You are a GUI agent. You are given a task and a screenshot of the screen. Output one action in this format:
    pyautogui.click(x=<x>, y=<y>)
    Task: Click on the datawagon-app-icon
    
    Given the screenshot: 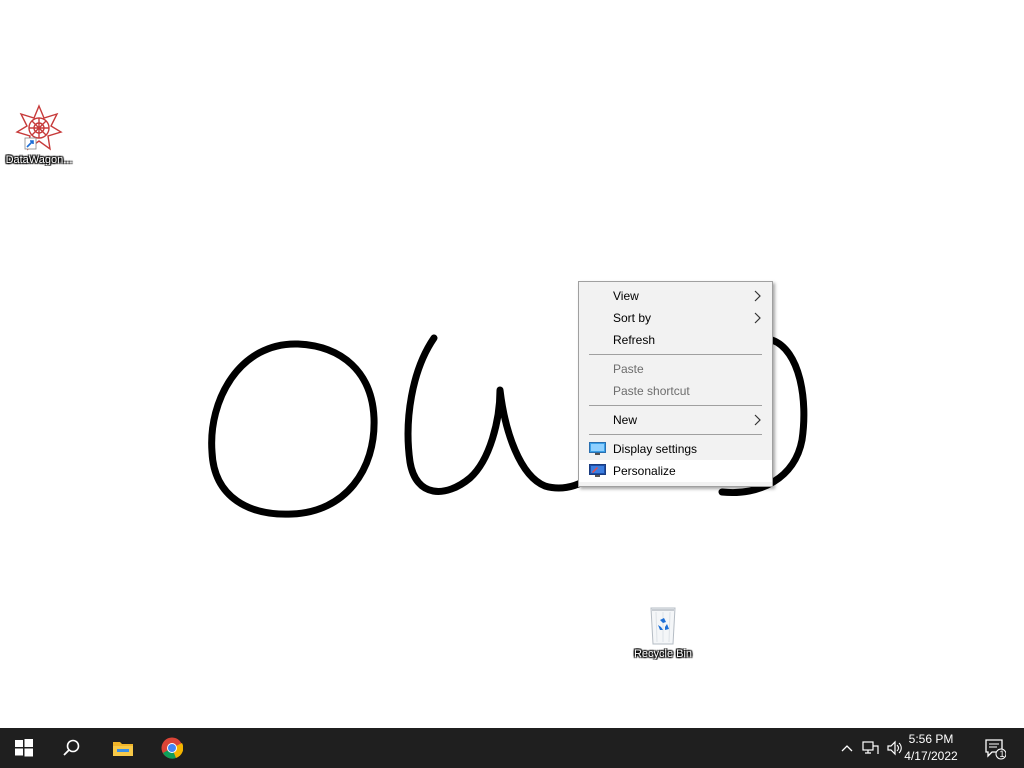 What is the action you would take?
    pyautogui.click(x=39, y=127)
    